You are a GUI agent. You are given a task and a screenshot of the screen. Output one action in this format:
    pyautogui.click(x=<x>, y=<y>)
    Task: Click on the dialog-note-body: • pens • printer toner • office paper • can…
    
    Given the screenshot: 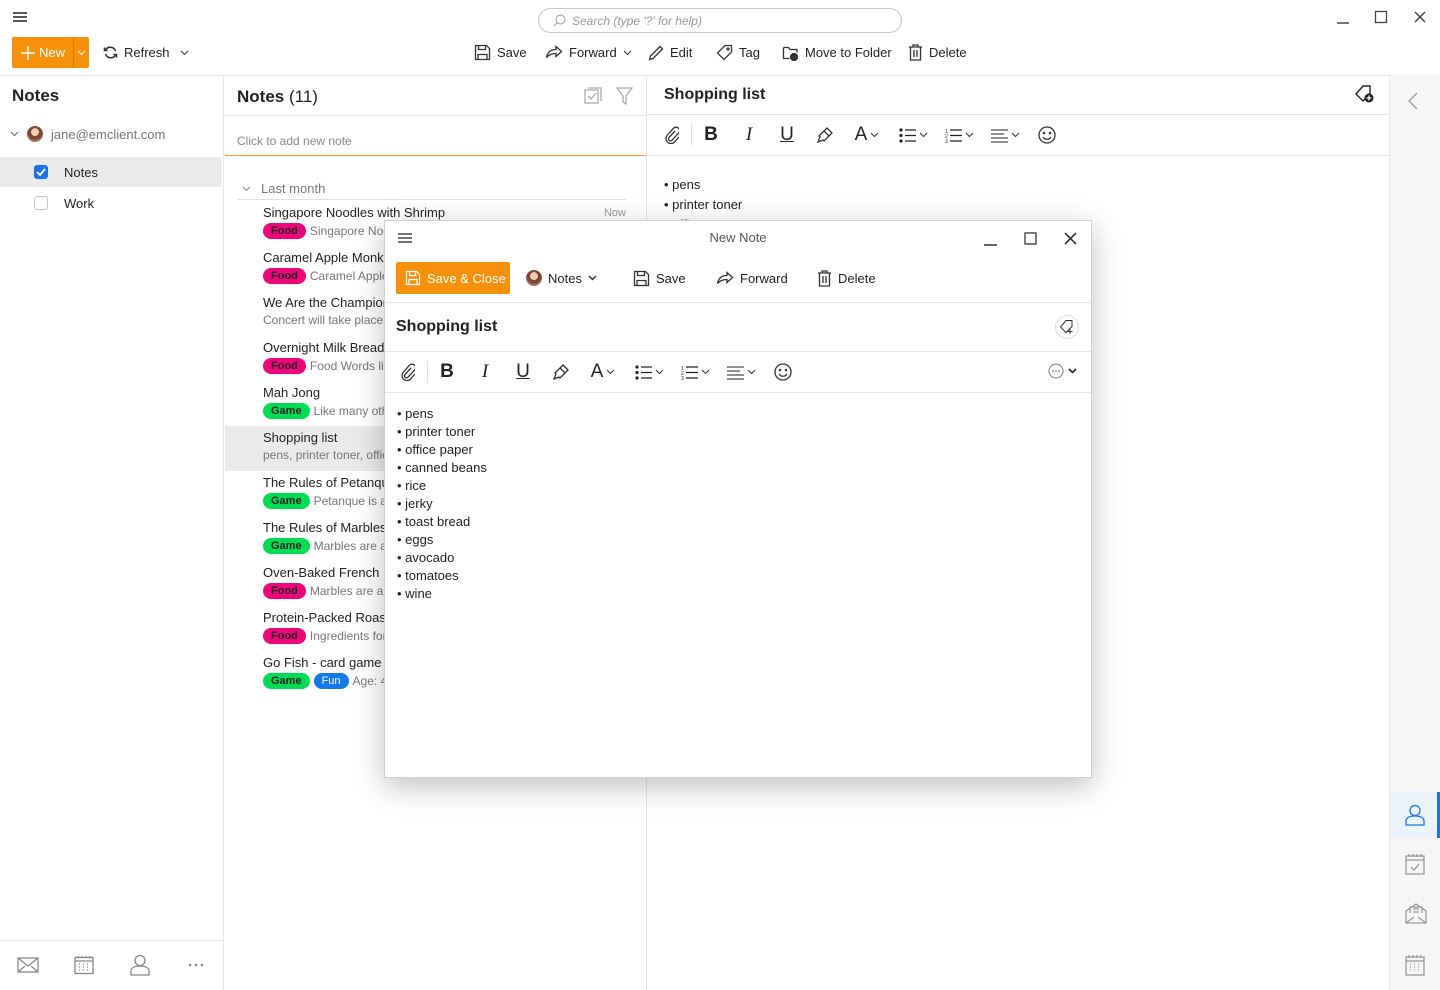 What is the action you would take?
    pyautogui.click(x=442, y=504)
    